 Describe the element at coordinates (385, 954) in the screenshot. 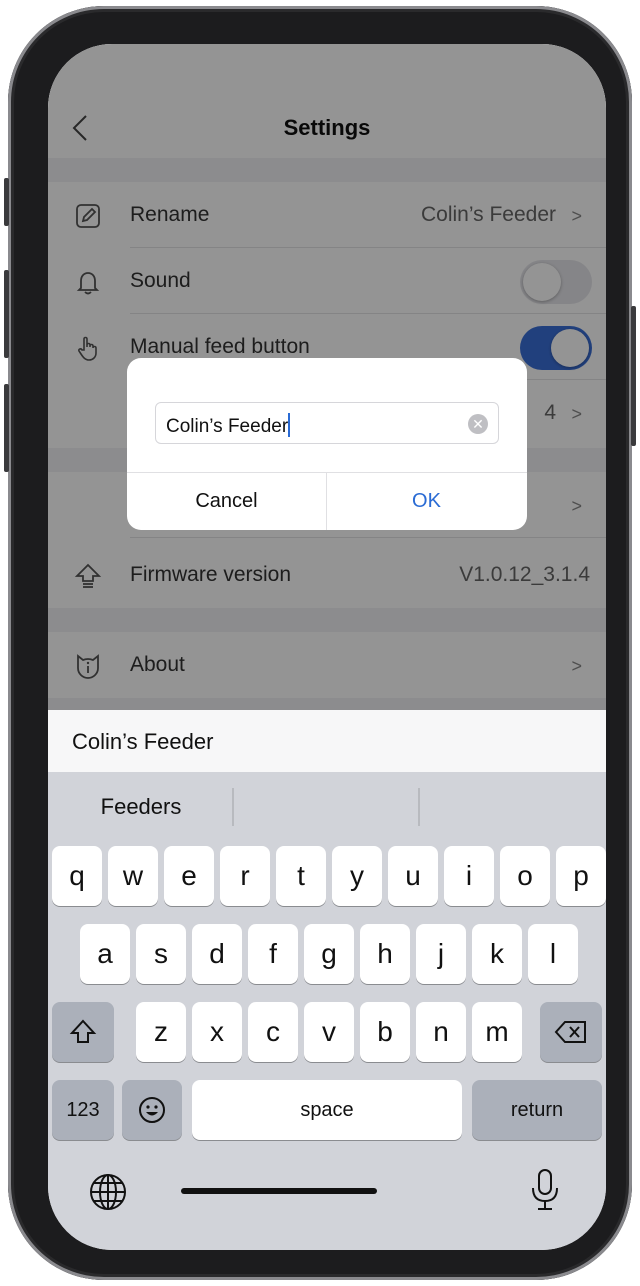

I see `key-h: h` at that location.